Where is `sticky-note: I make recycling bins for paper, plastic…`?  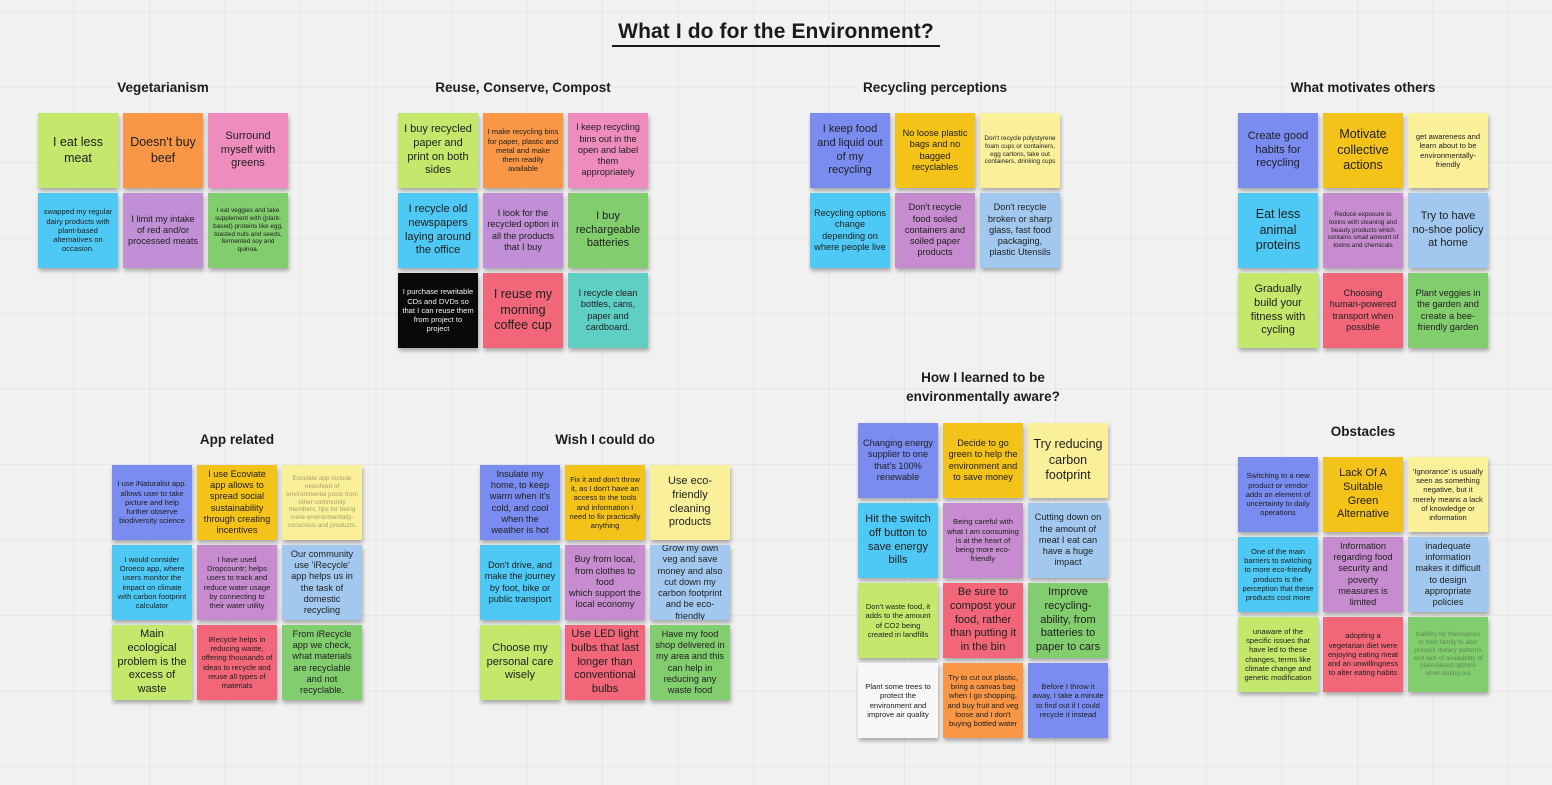 sticky-note: I make recycling bins for paper, plastic… is located at coordinates (523, 150).